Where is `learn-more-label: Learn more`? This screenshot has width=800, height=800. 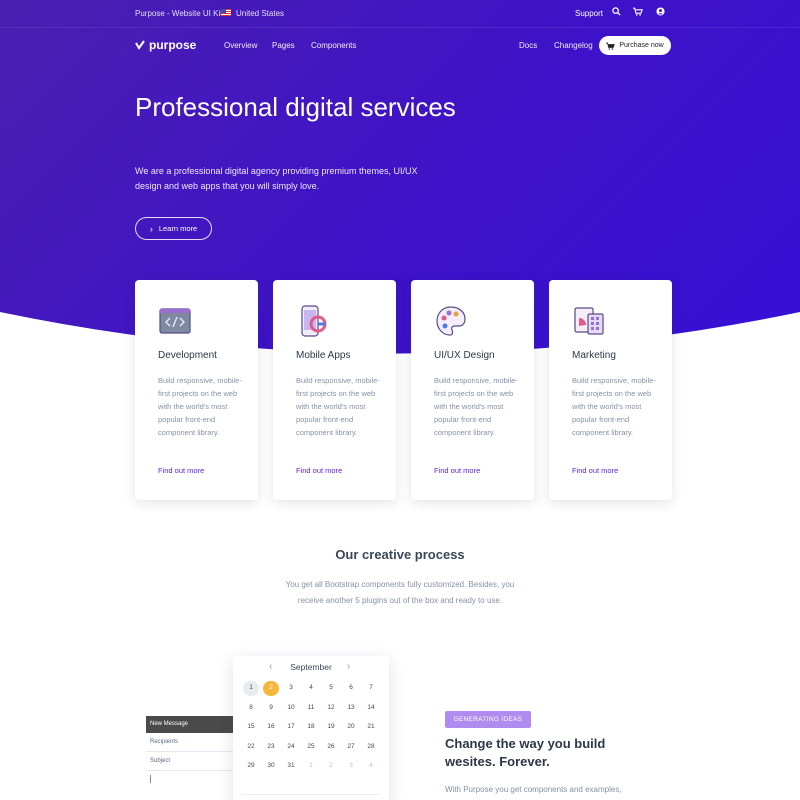 learn-more-label: Learn more is located at coordinates (178, 228).